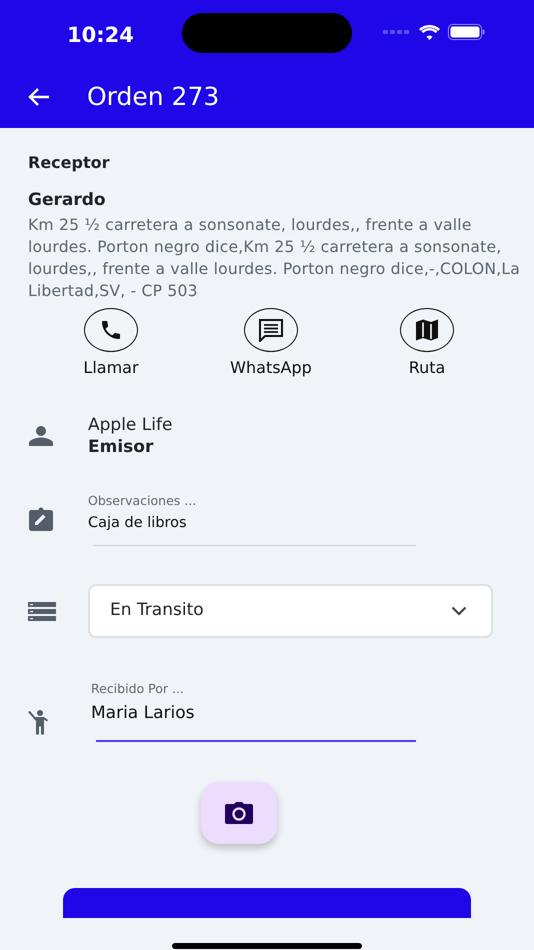 This screenshot has width=534, height=950. I want to click on status-dropdown: En Transito, so click(290, 611).